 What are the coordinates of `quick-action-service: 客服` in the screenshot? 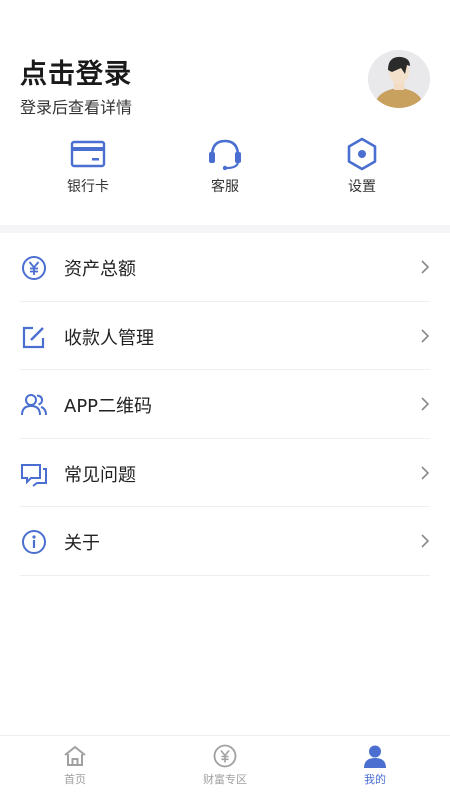 It's located at (225, 166).